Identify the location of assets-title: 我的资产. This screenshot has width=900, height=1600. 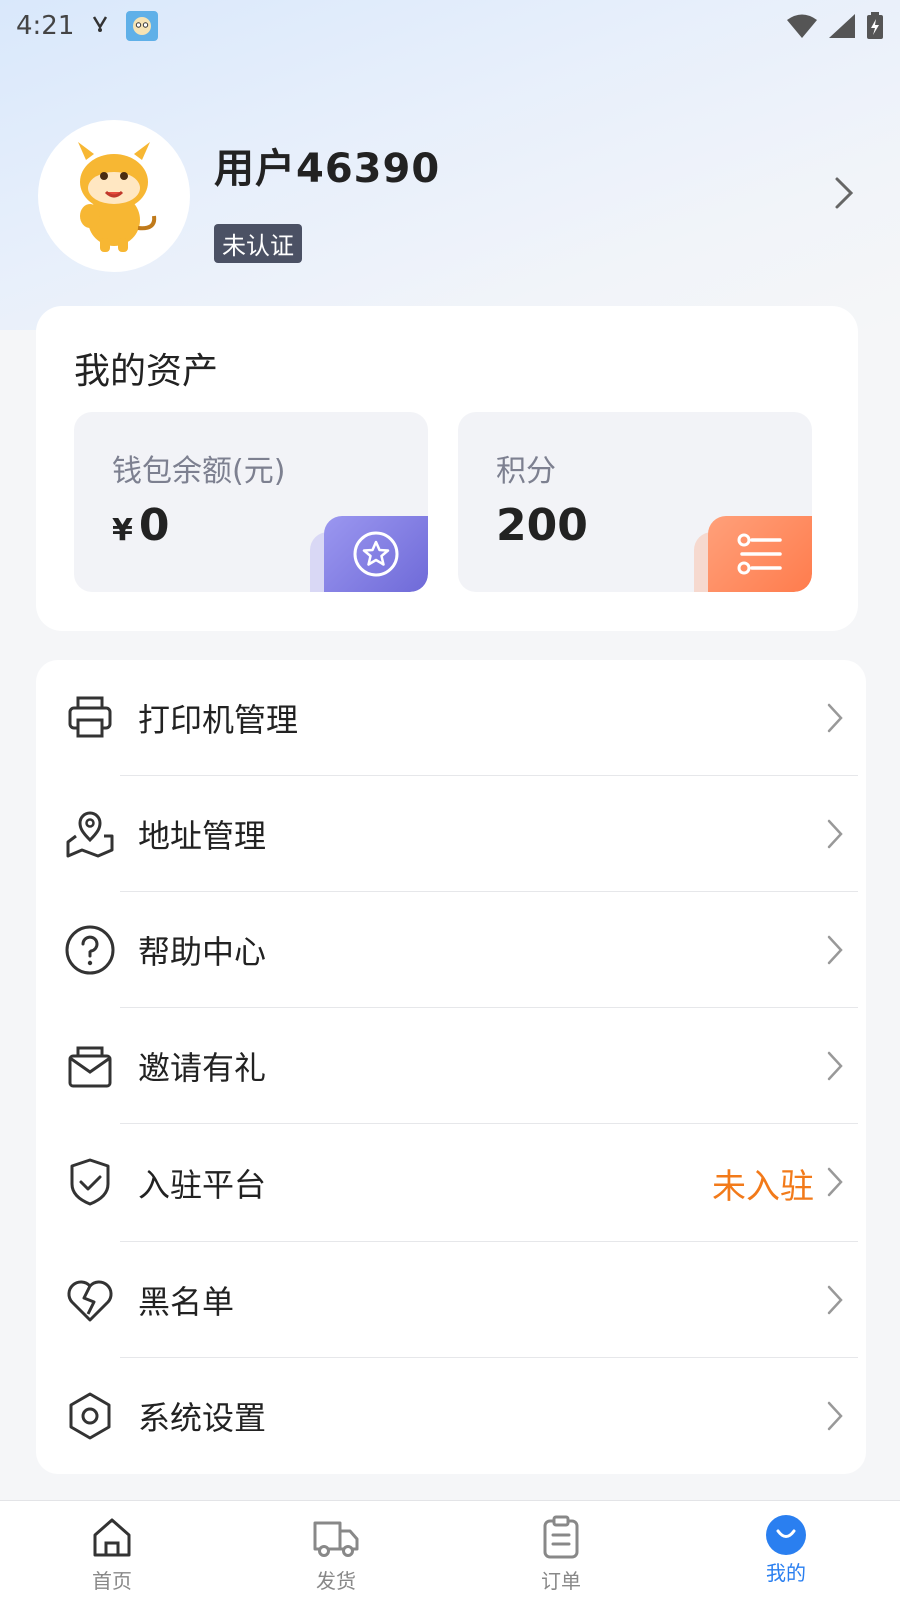
(146, 371).